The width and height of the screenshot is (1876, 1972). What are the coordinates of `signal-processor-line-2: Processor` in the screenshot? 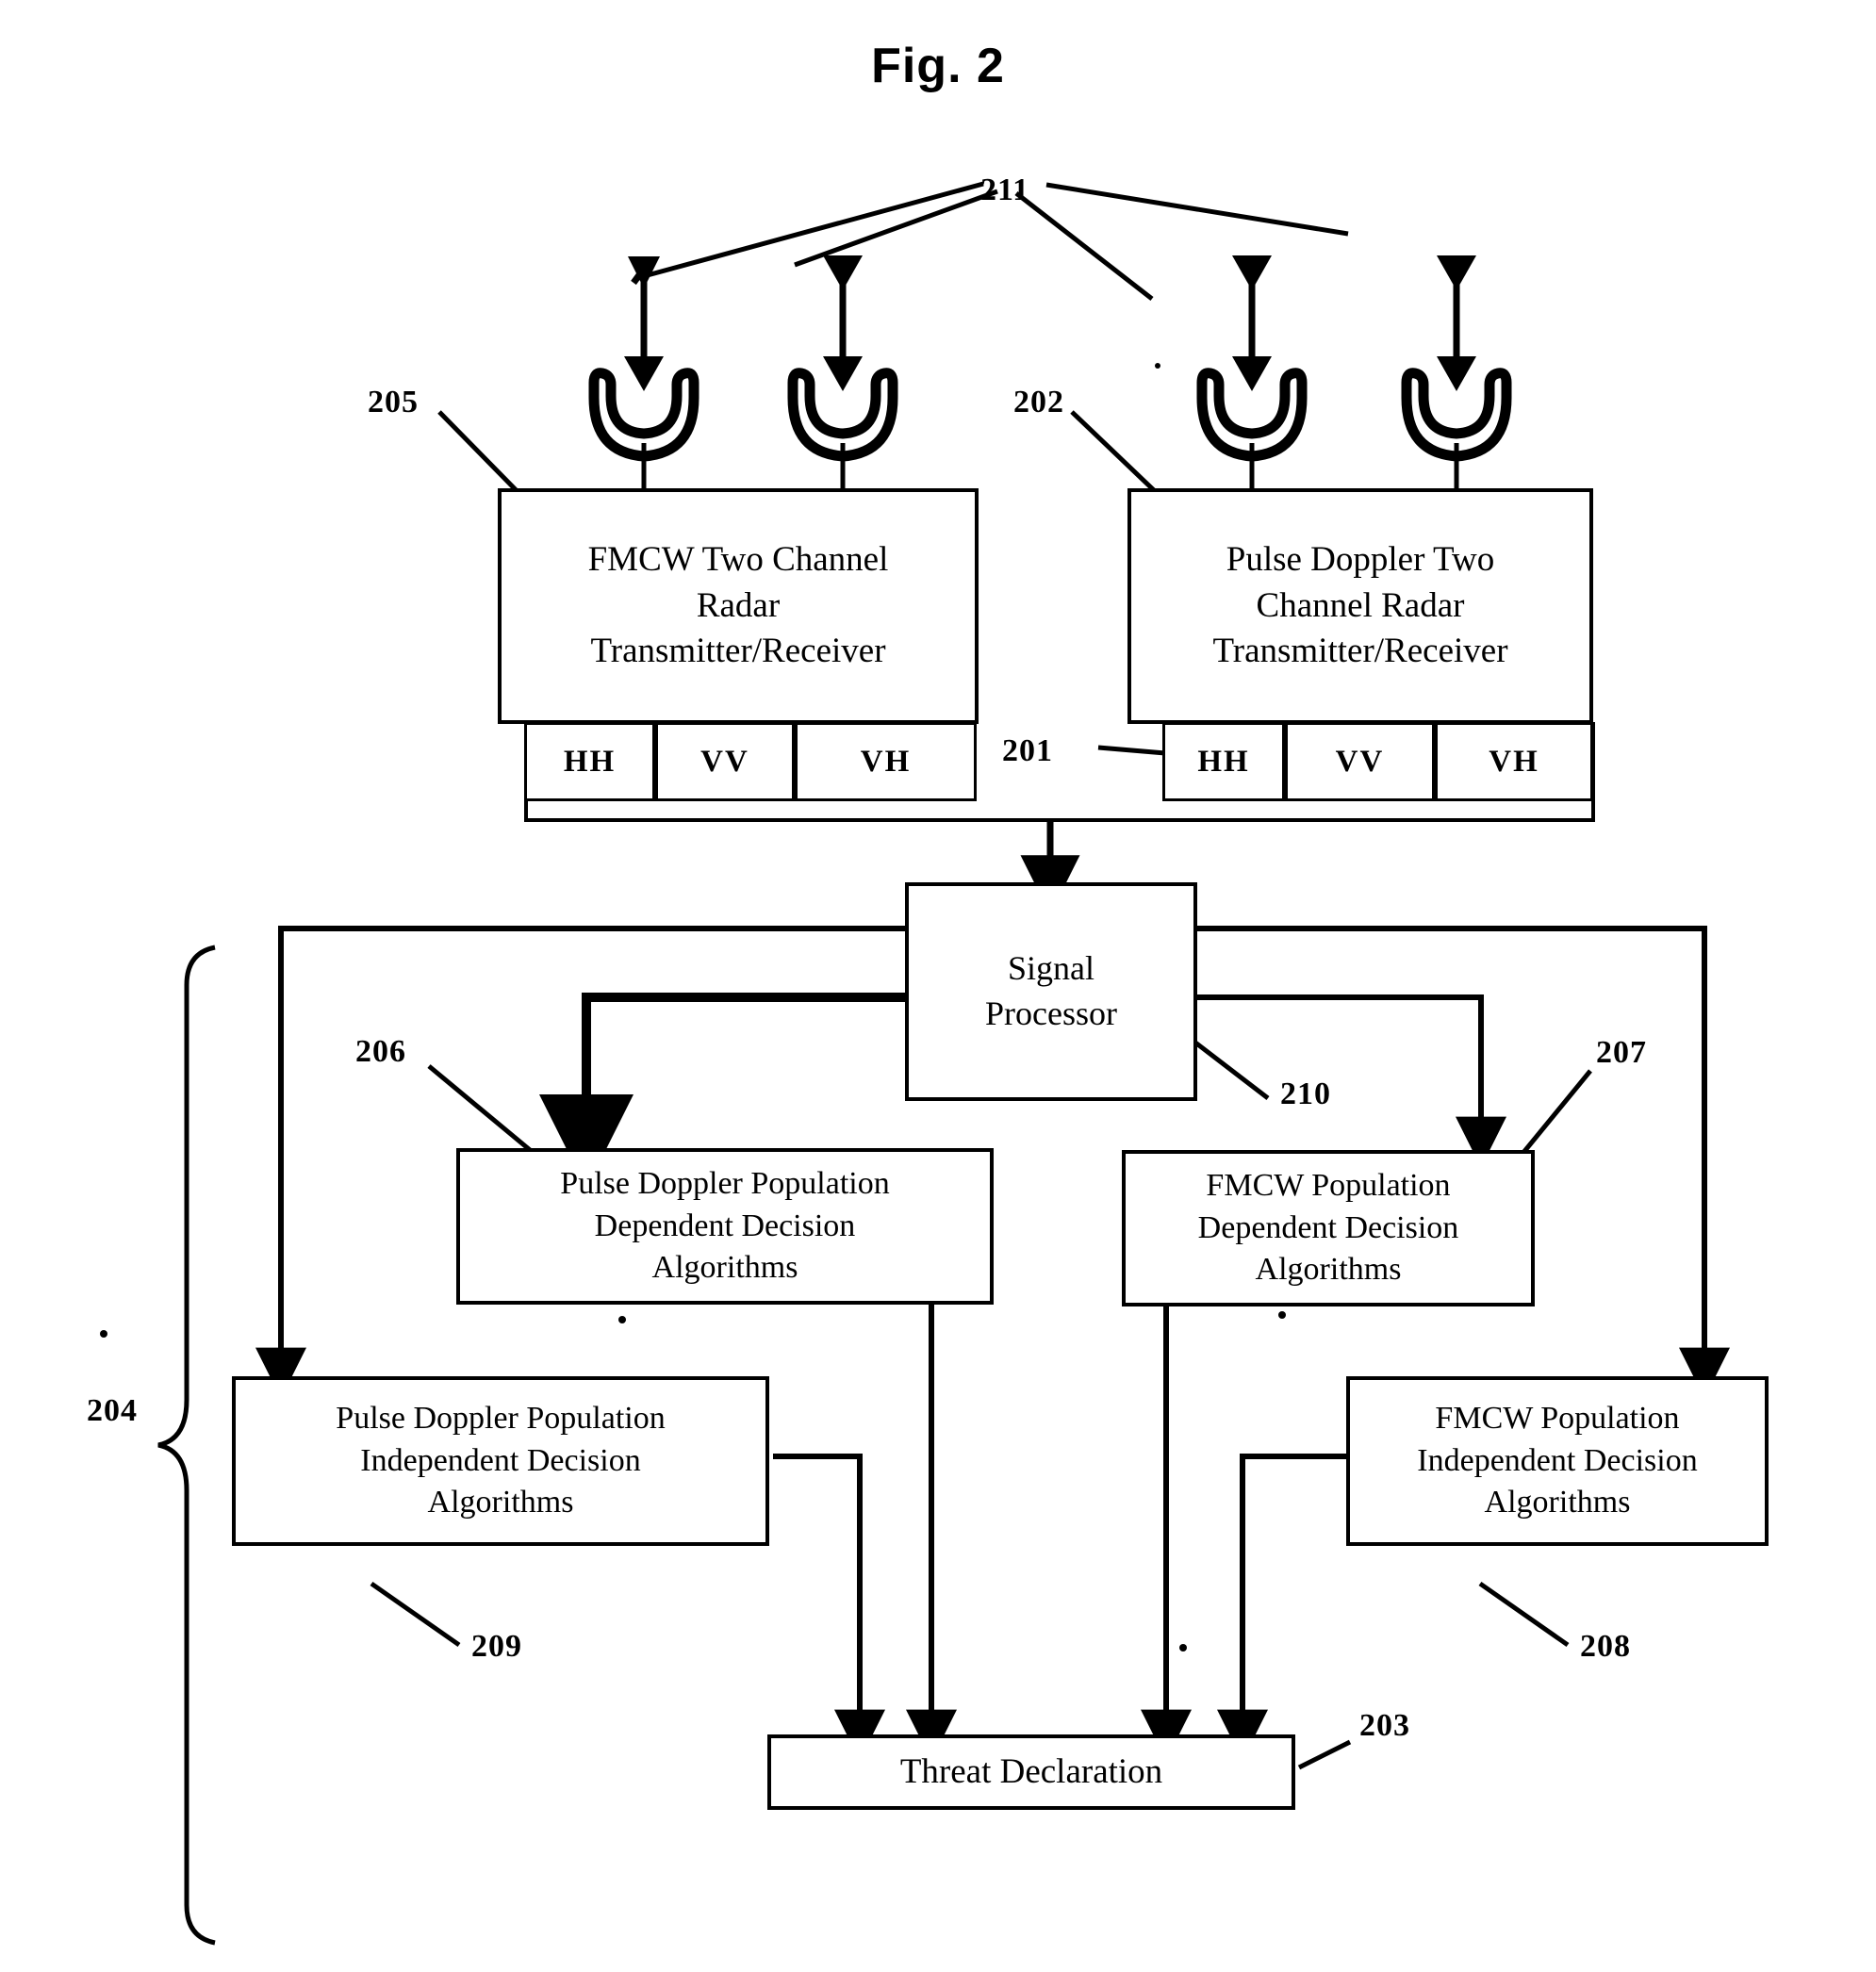 It's located at (1051, 1013).